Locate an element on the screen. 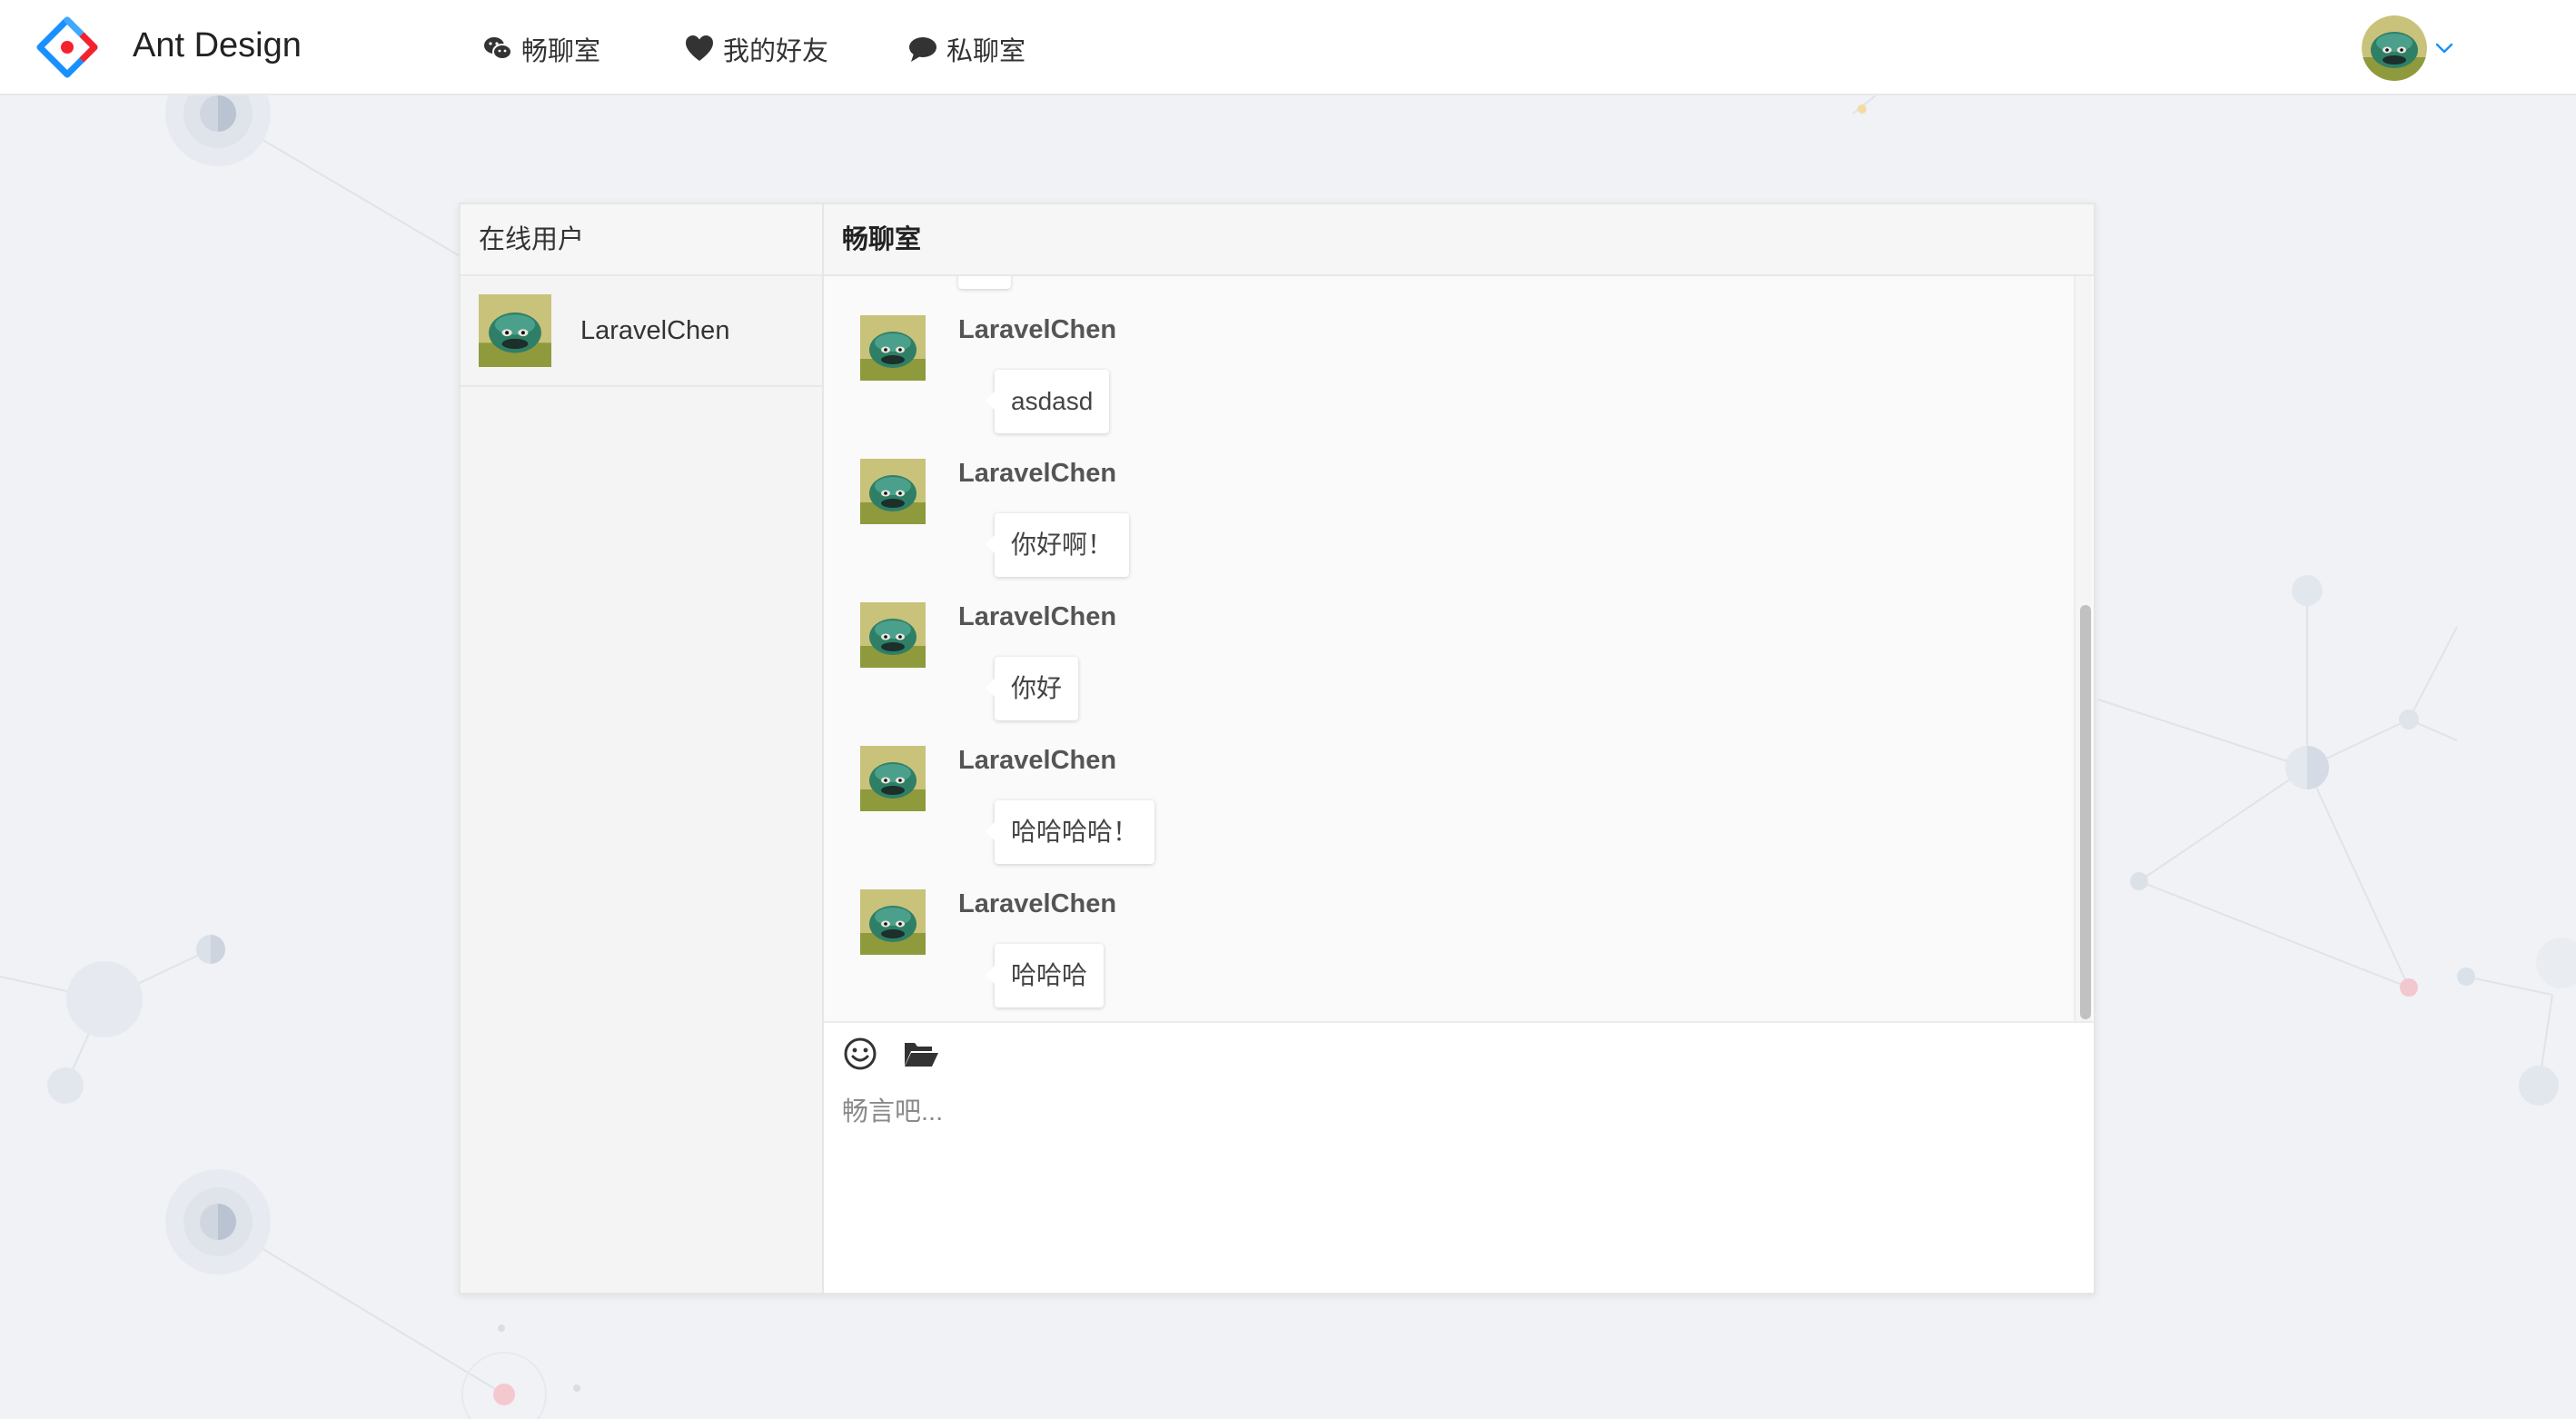 The image size is (2576, 1419). message-bubble: 哈哈哈 is located at coordinates (1045, 975).